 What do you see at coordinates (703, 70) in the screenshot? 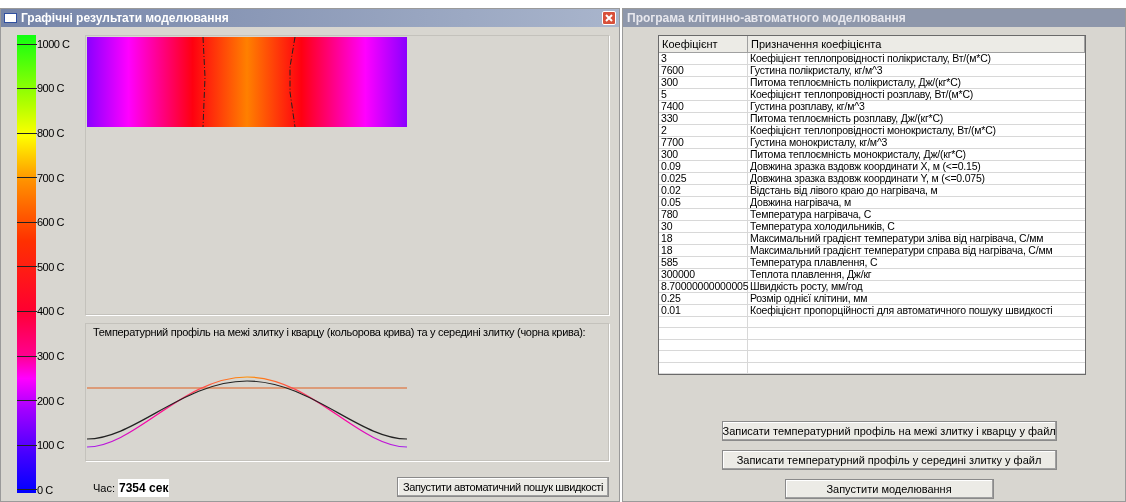
I see `table-cell: 7600` at bounding box center [703, 70].